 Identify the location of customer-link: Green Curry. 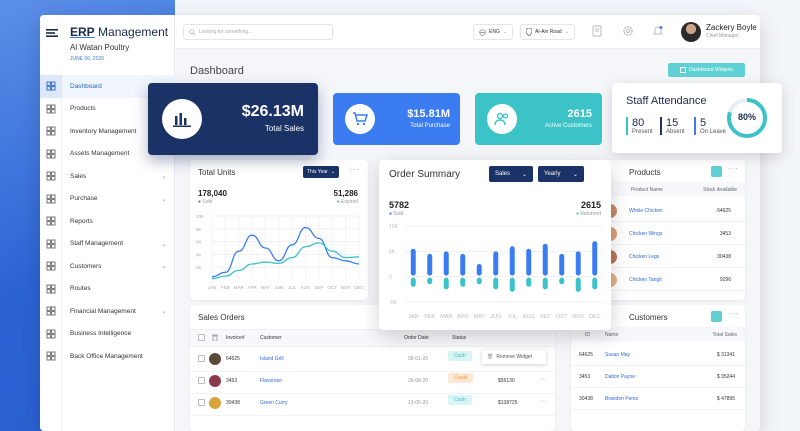
(274, 403).